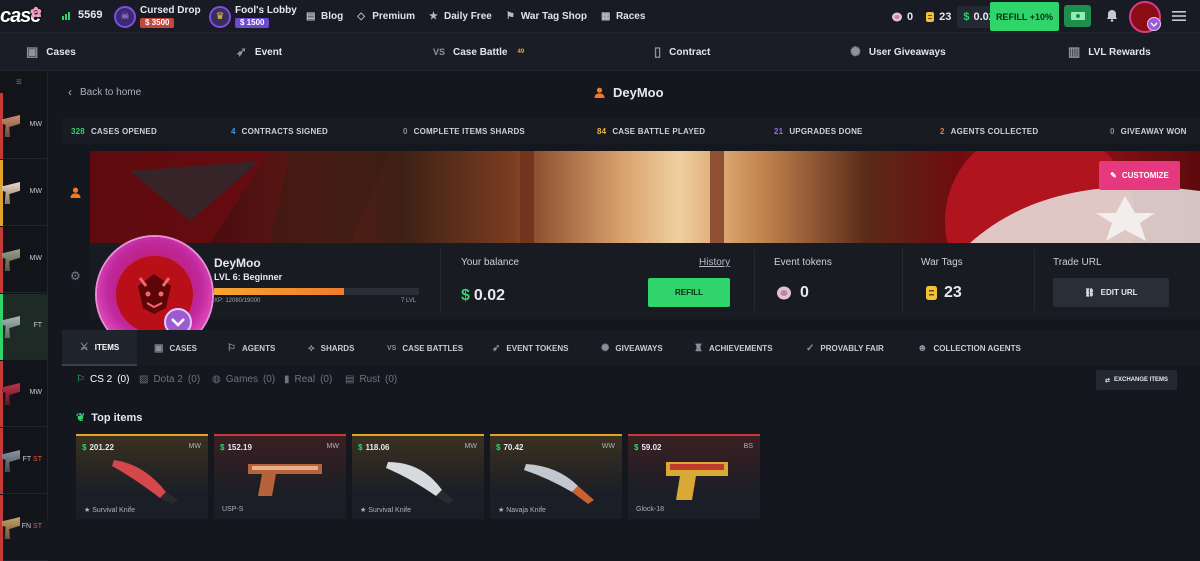 This screenshot has width=1200, height=561. Describe the element at coordinates (237, 263) in the screenshot. I see `profile-username: DeyMoo` at that location.